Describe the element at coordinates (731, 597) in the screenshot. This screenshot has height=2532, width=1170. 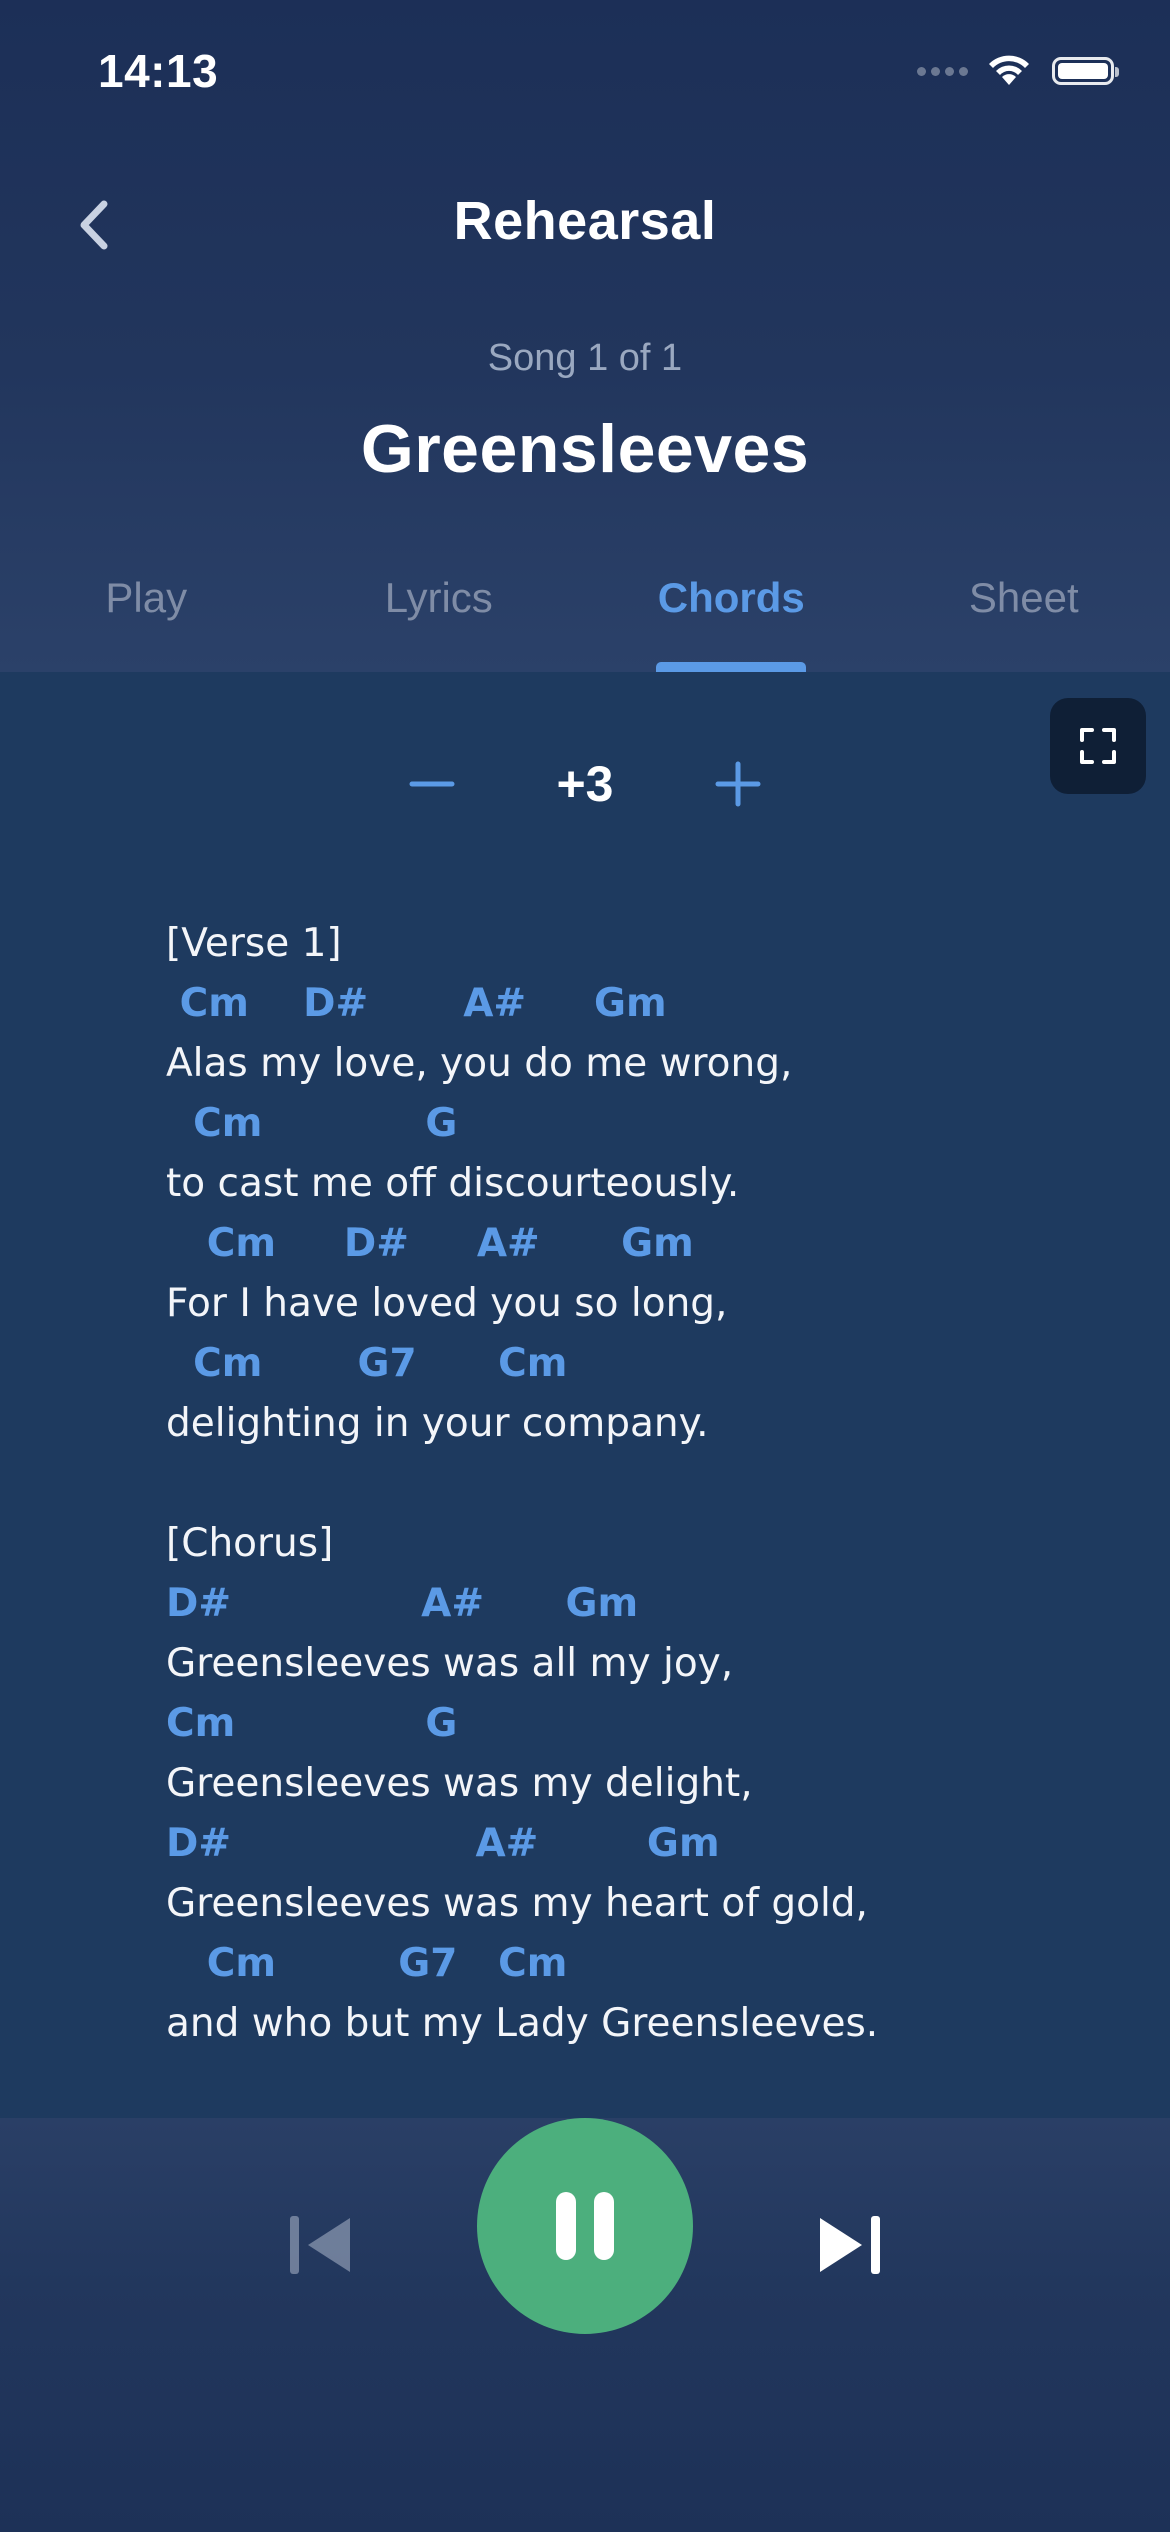
I see `tab-label: Chords` at that location.